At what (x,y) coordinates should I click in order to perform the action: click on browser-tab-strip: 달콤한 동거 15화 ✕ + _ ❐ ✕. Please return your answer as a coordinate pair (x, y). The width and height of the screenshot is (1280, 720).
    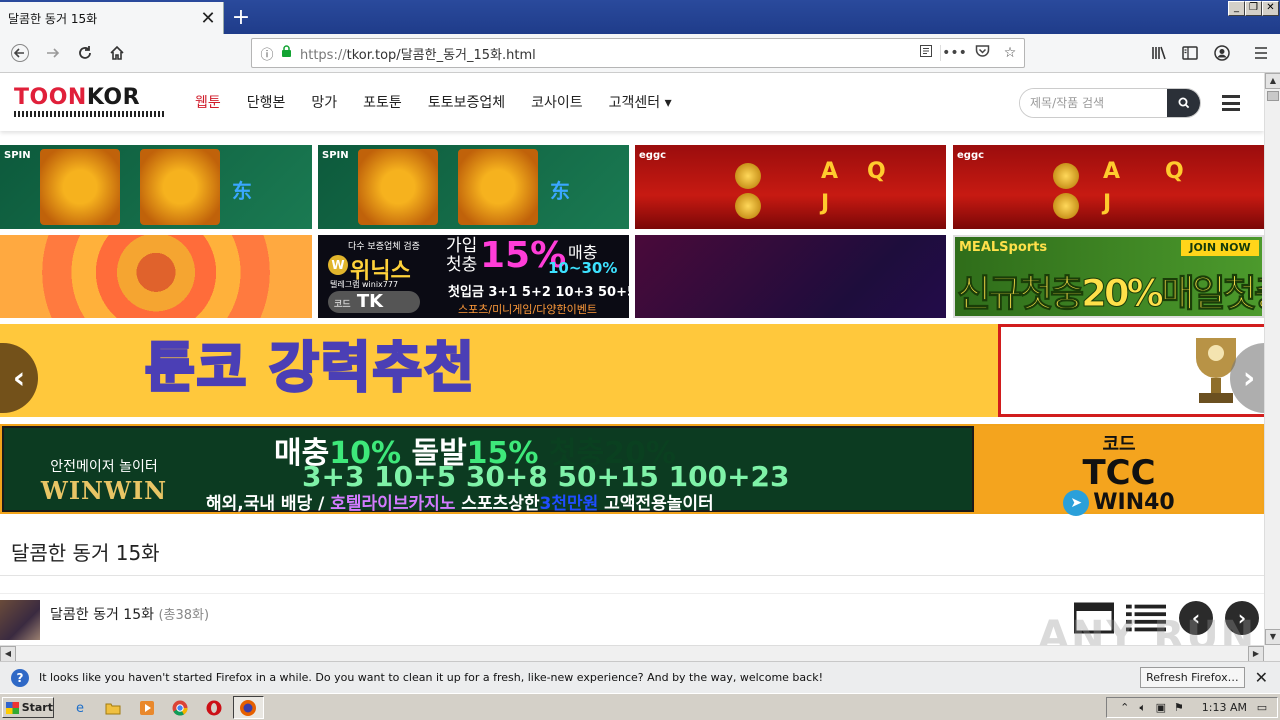
    Looking at the image, I should click on (640, 17).